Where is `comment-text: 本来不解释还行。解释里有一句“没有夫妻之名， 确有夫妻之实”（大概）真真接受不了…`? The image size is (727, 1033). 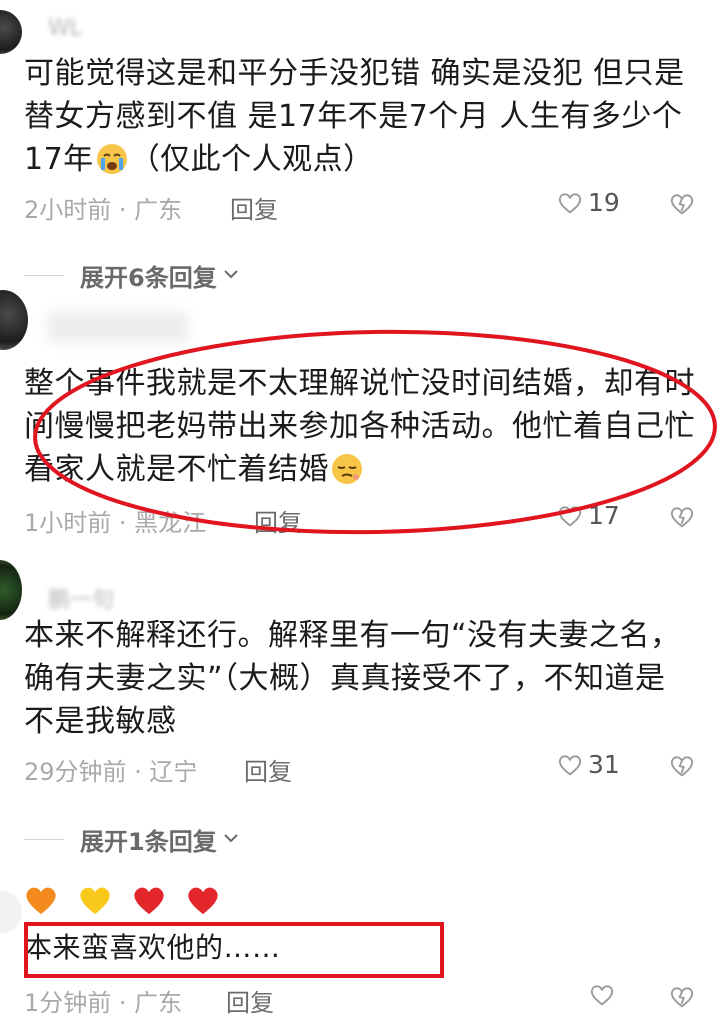 comment-text: 本来不解释还行。解释里有一句“没有夫妻之名， 确有夫妻之实”（大概）真真接受不了… is located at coordinates (360, 678).